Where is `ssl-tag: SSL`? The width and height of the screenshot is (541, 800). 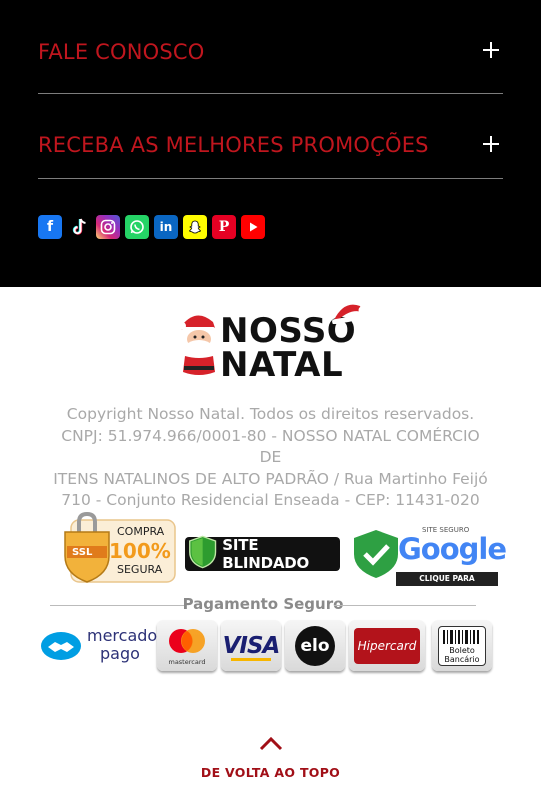 ssl-tag: SSL is located at coordinates (82, 552).